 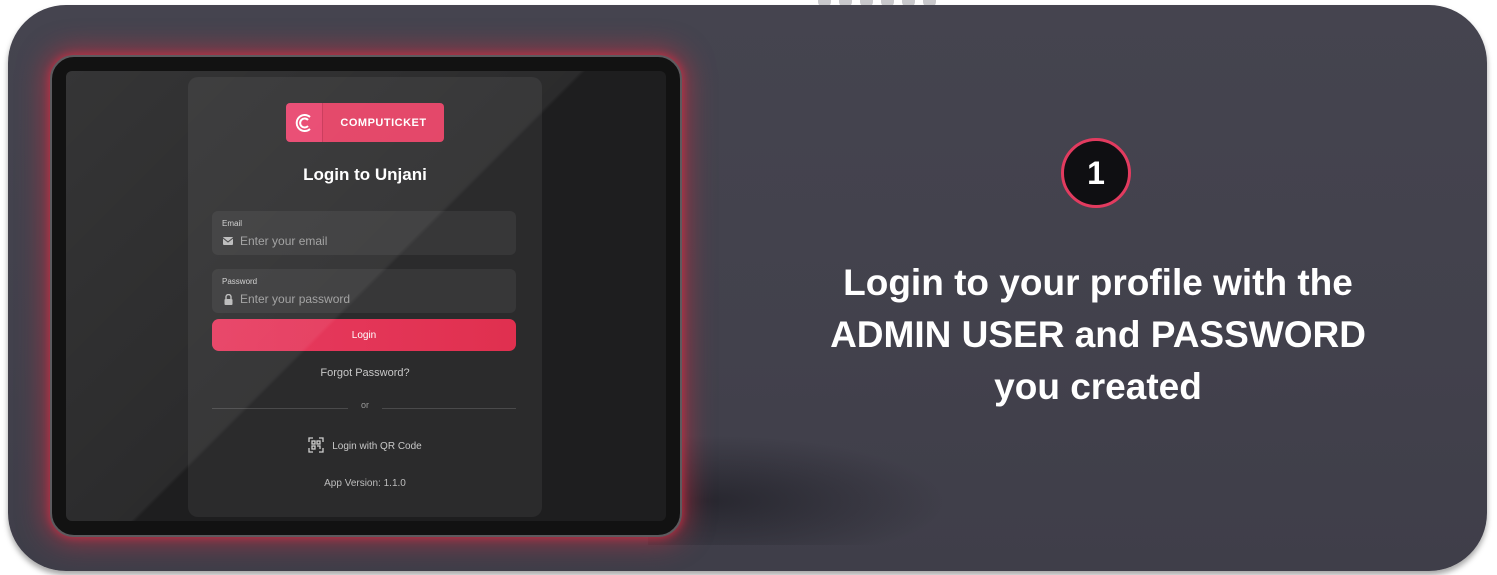 I want to click on app-version: App Version: 1.1.0, so click(x=365, y=483).